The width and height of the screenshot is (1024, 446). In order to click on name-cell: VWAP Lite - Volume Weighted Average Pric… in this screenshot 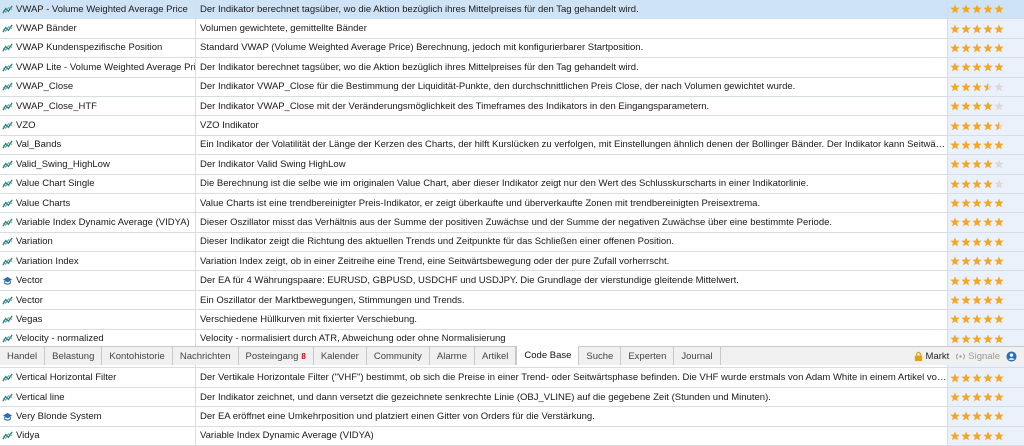, I will do `click(98, 67)`.